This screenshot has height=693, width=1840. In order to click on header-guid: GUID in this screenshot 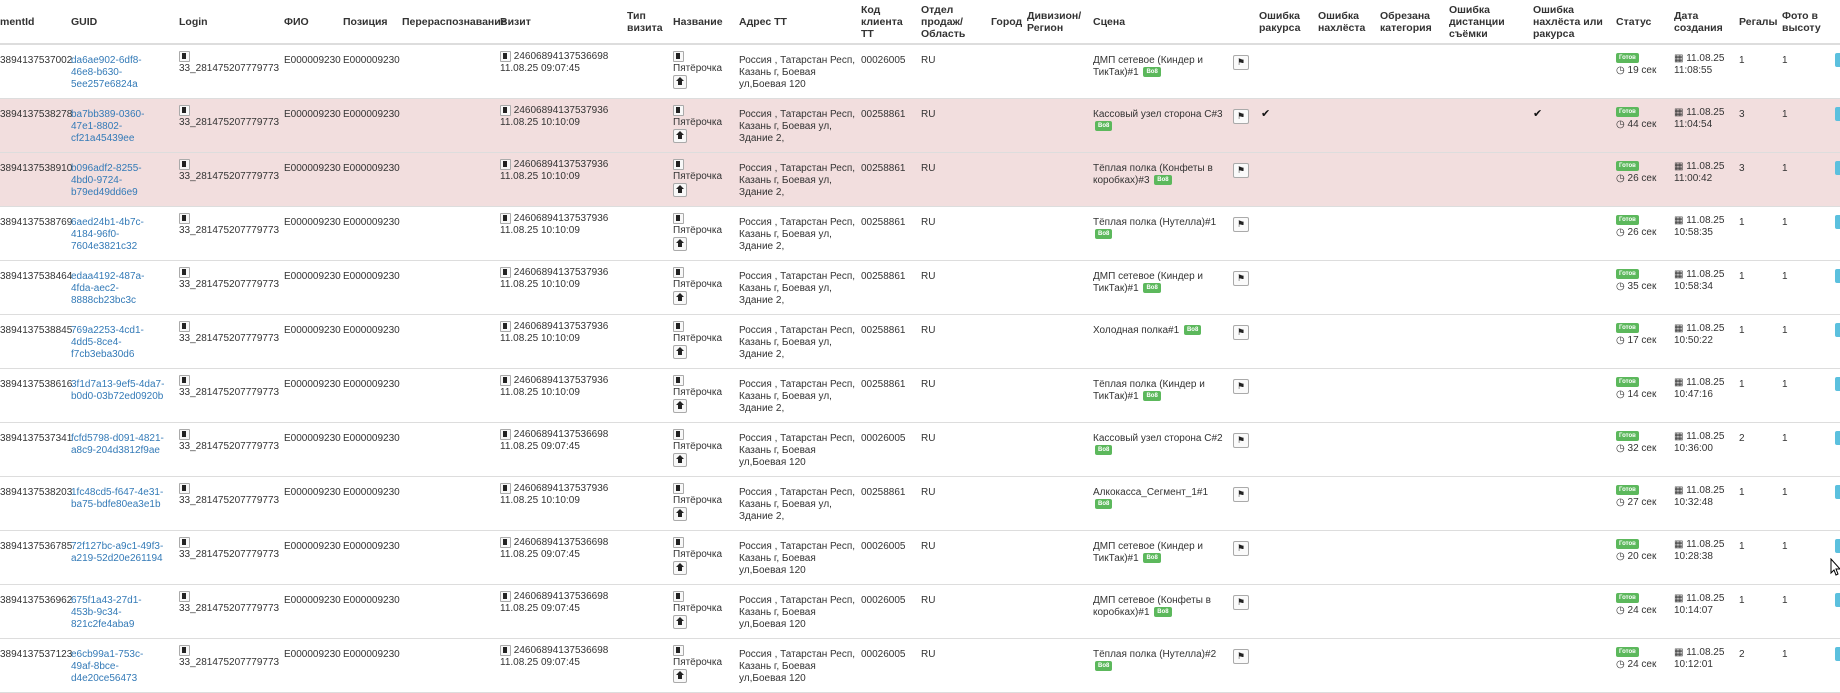, I will do `click(111, 21)`.